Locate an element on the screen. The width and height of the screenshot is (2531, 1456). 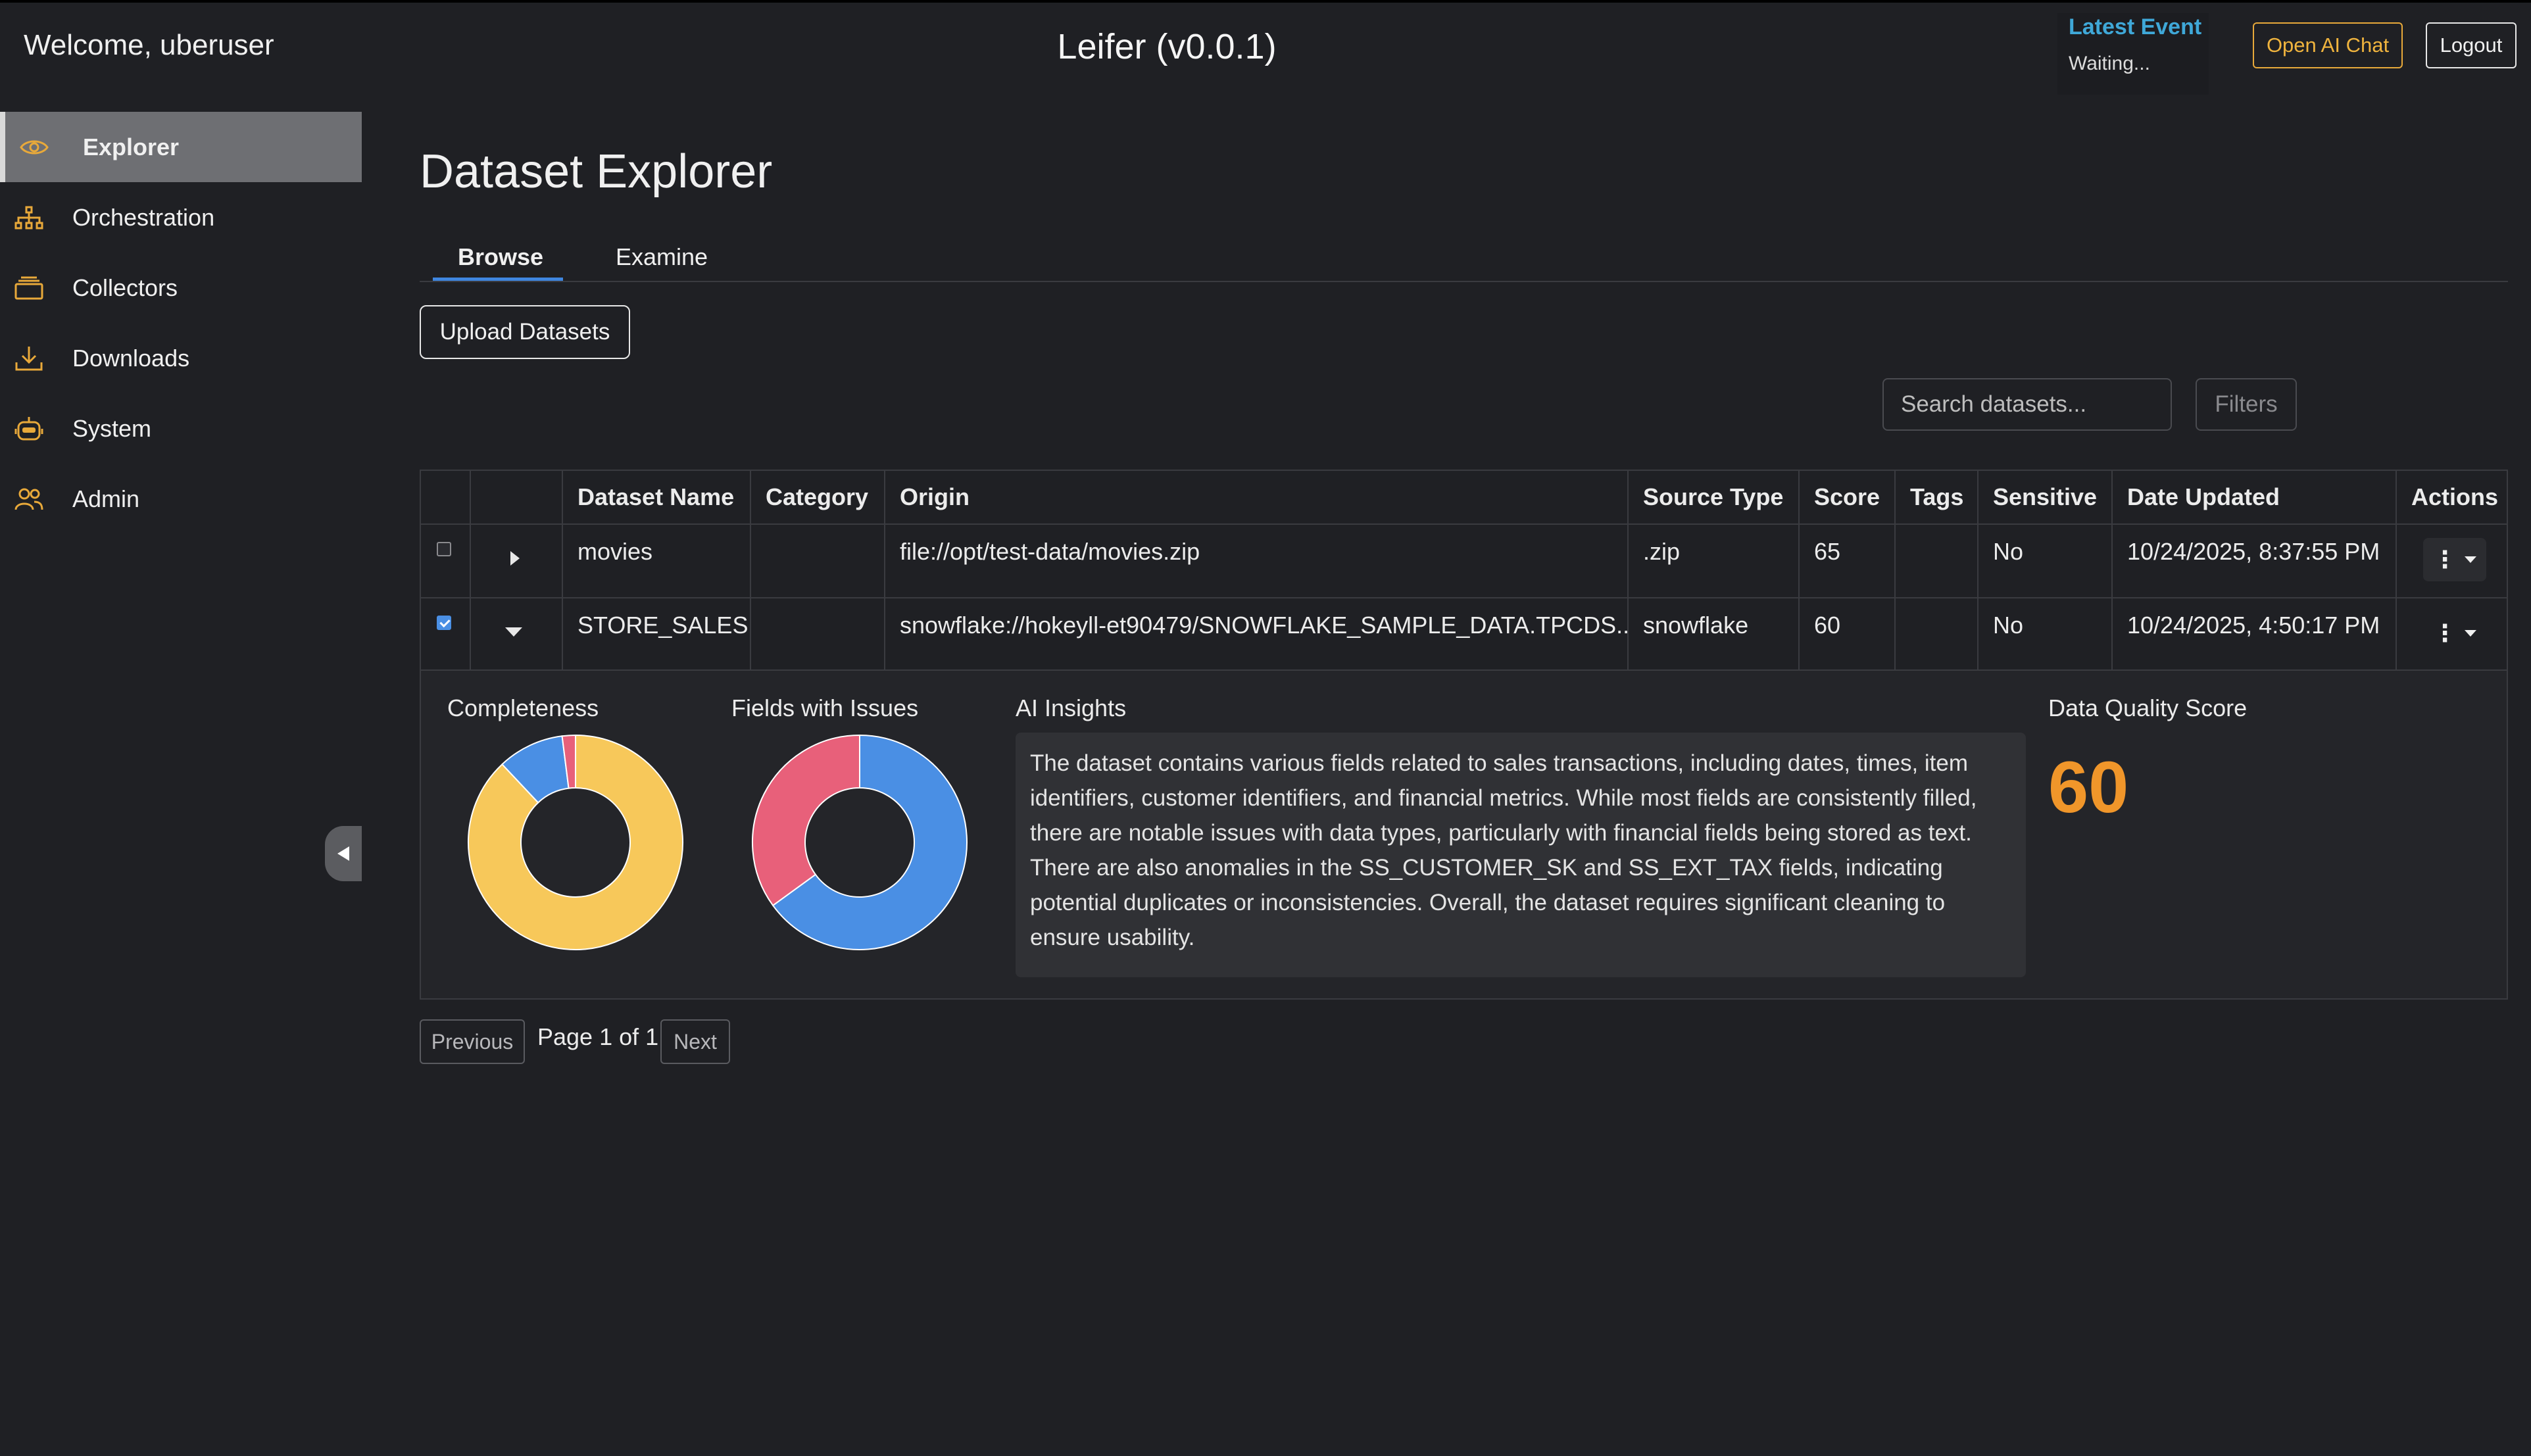
completeness-donut-chart is located at coordinates (575, 842).